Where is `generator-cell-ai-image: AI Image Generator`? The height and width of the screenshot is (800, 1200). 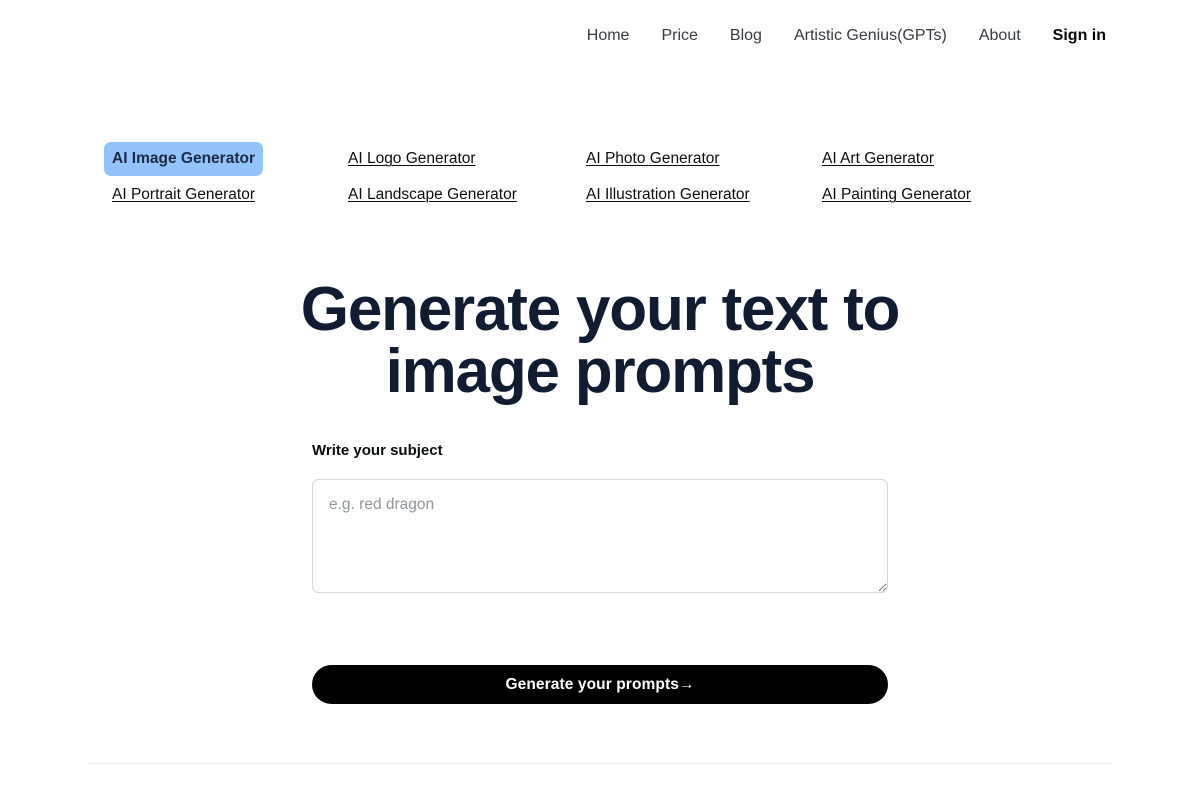 generator-cell-ai-image: AI Image Generator is located at coordinates (222, 159).